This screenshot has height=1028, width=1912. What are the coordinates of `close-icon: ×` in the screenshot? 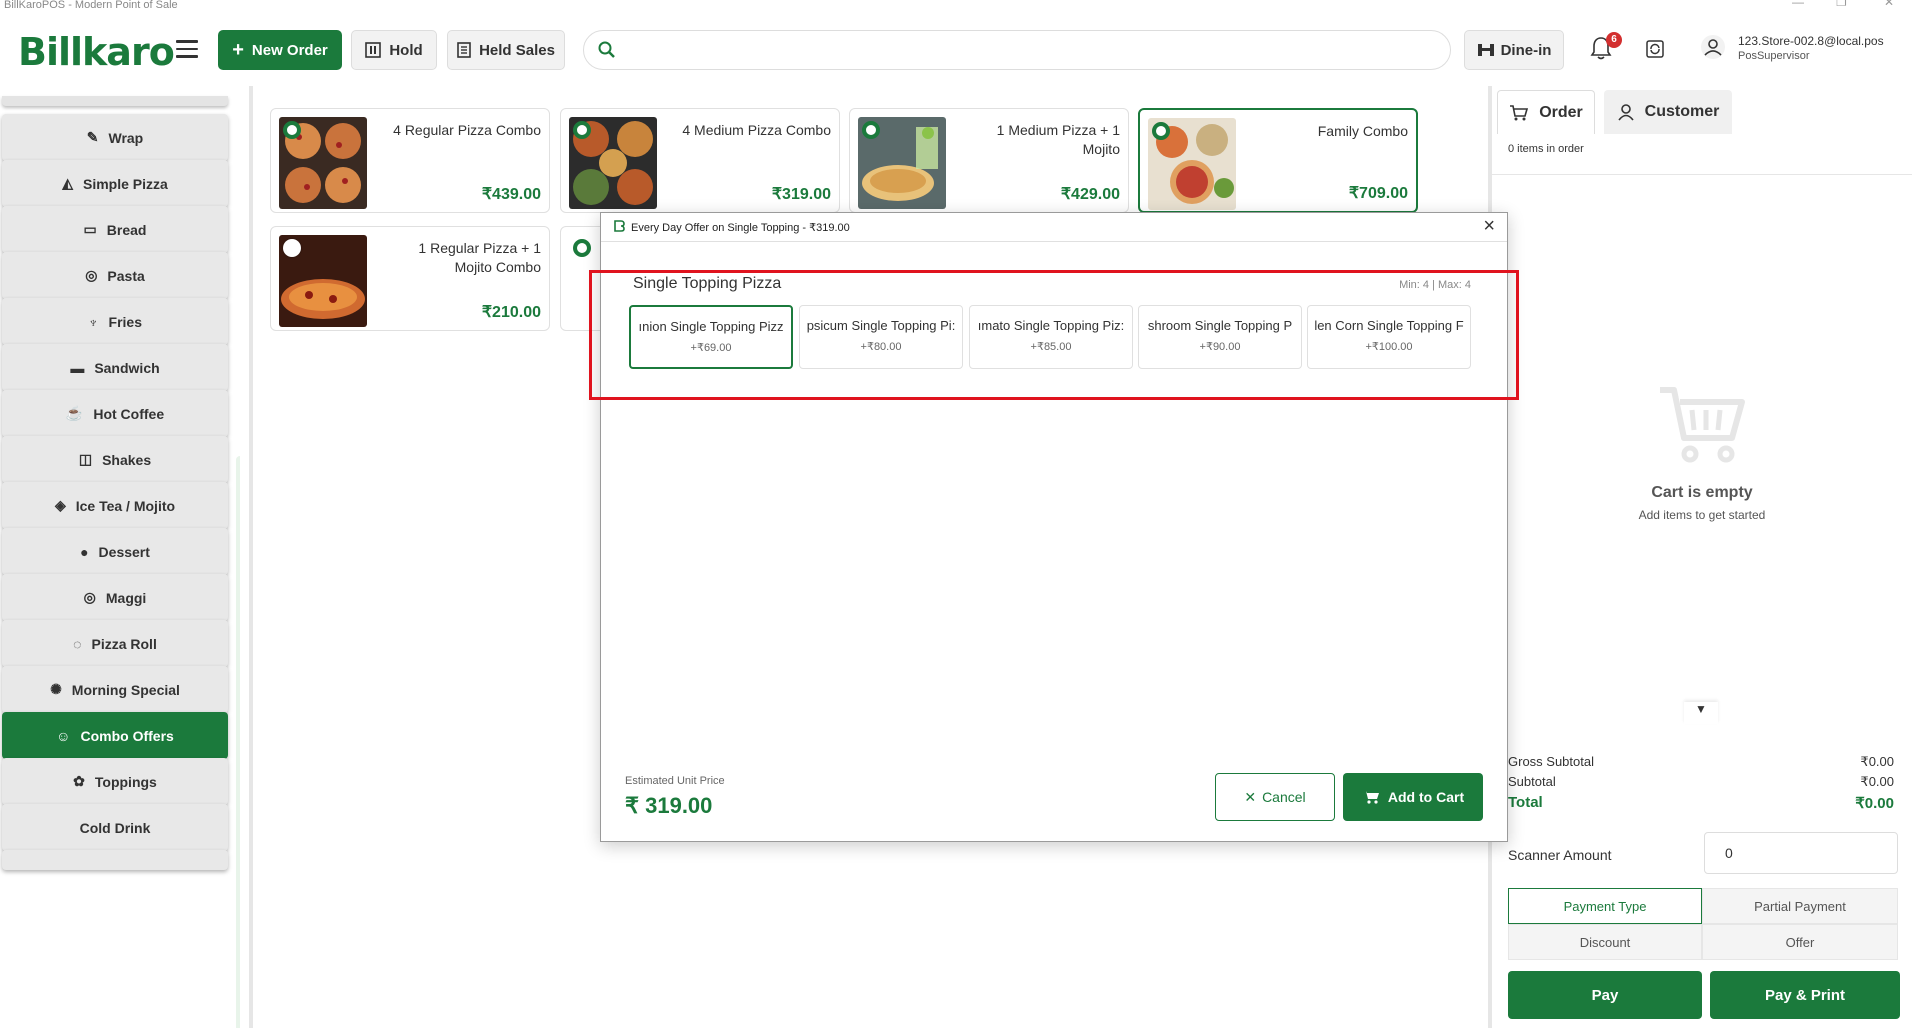 It's located at (1489, 226).